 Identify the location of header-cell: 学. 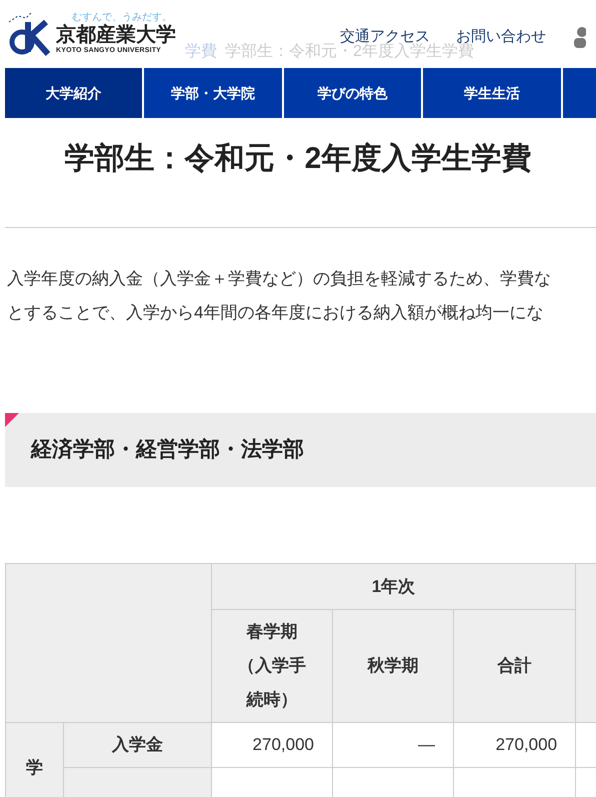
(35, 759).